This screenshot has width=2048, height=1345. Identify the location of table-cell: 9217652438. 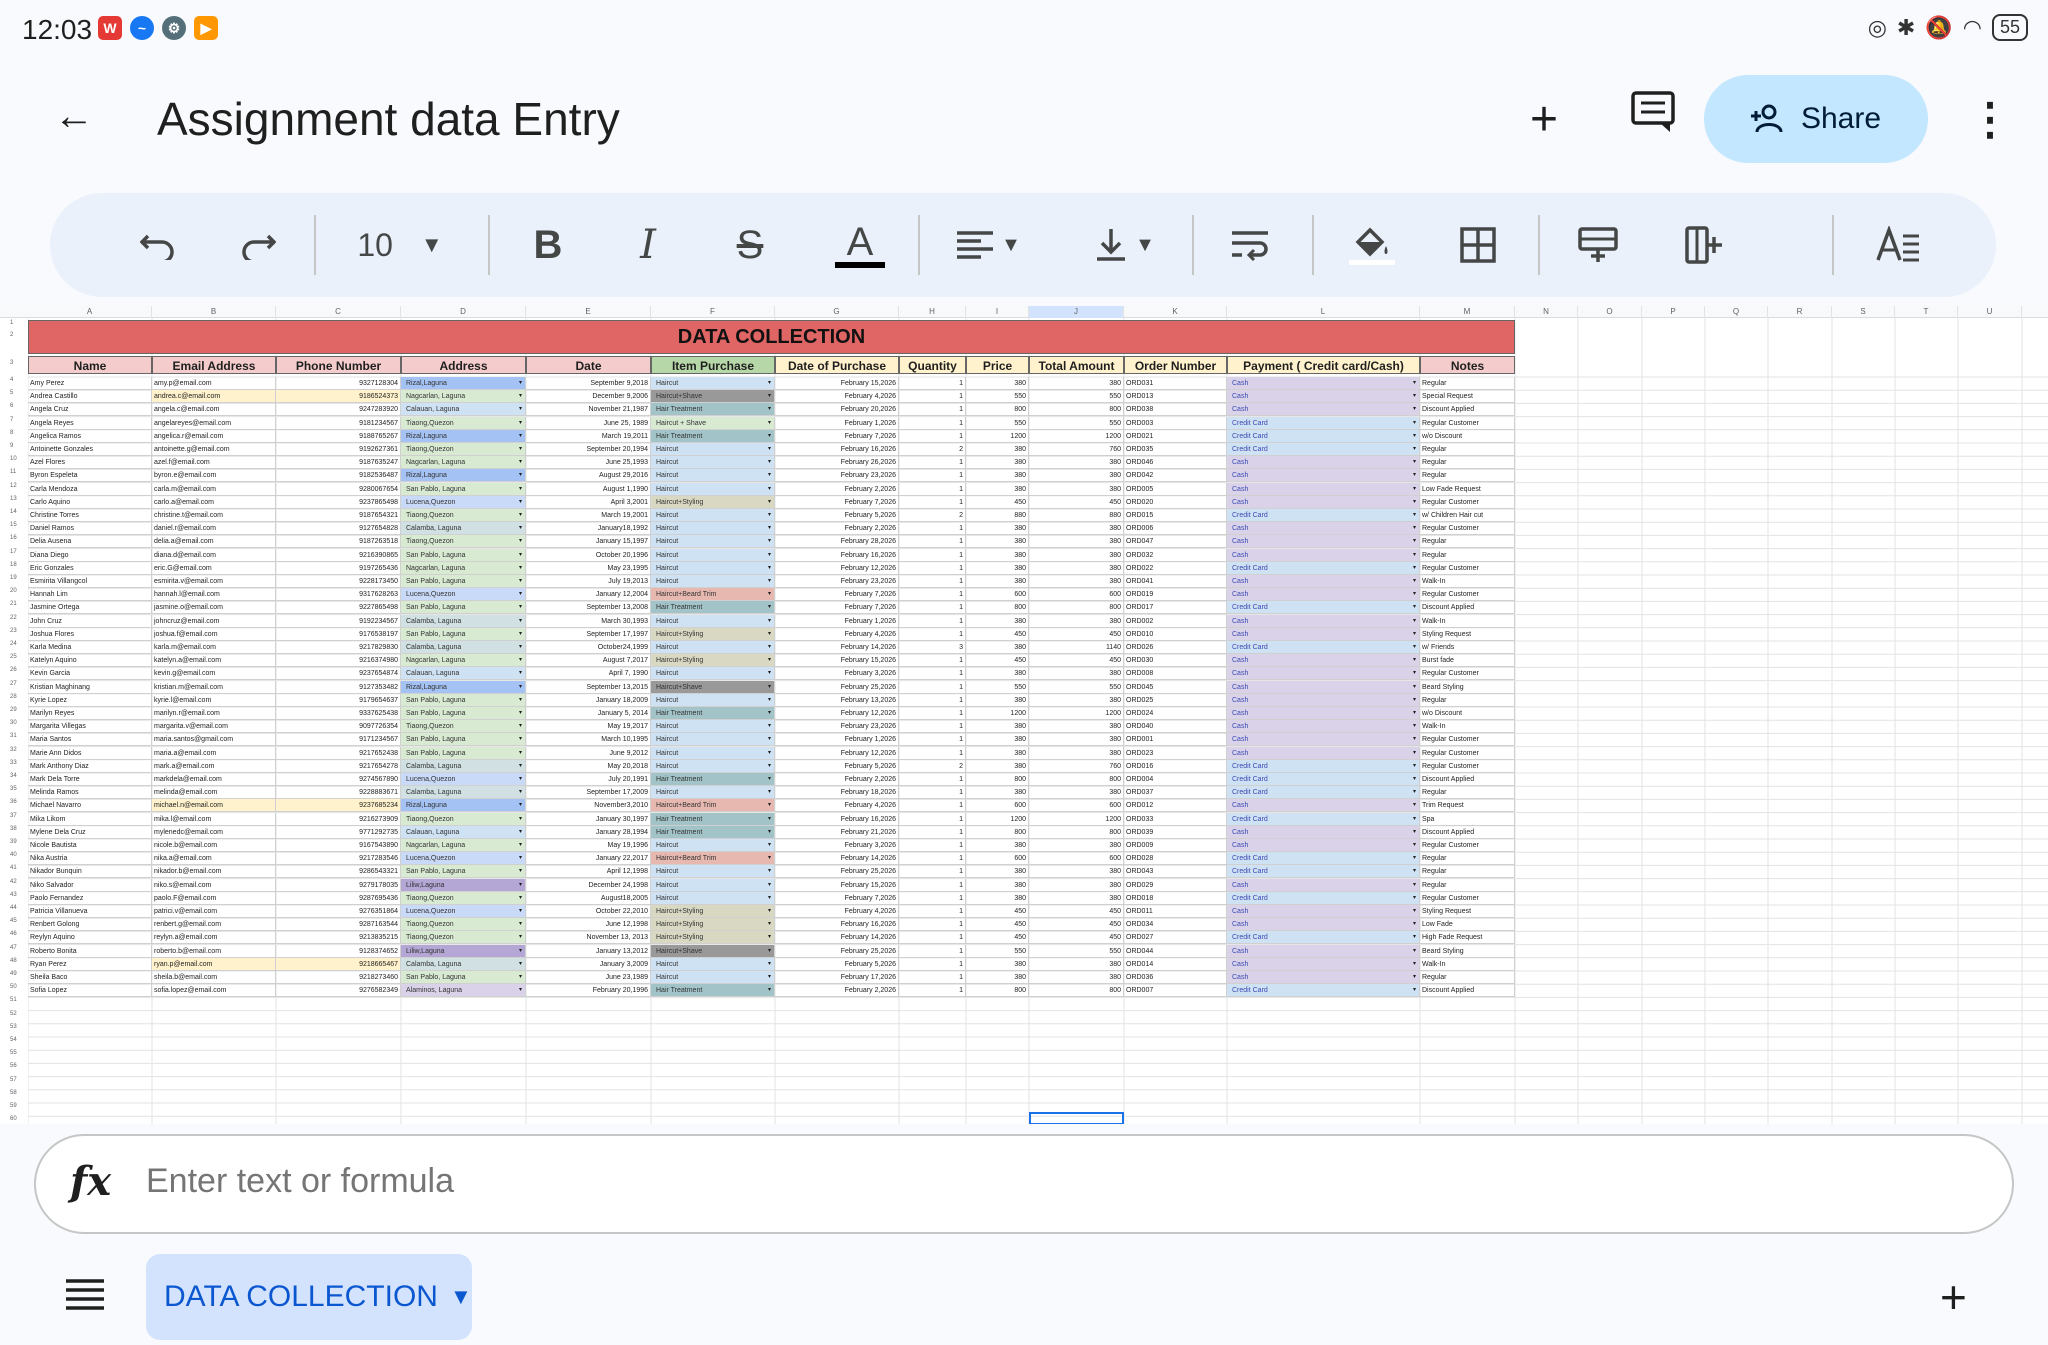
(338, 753).